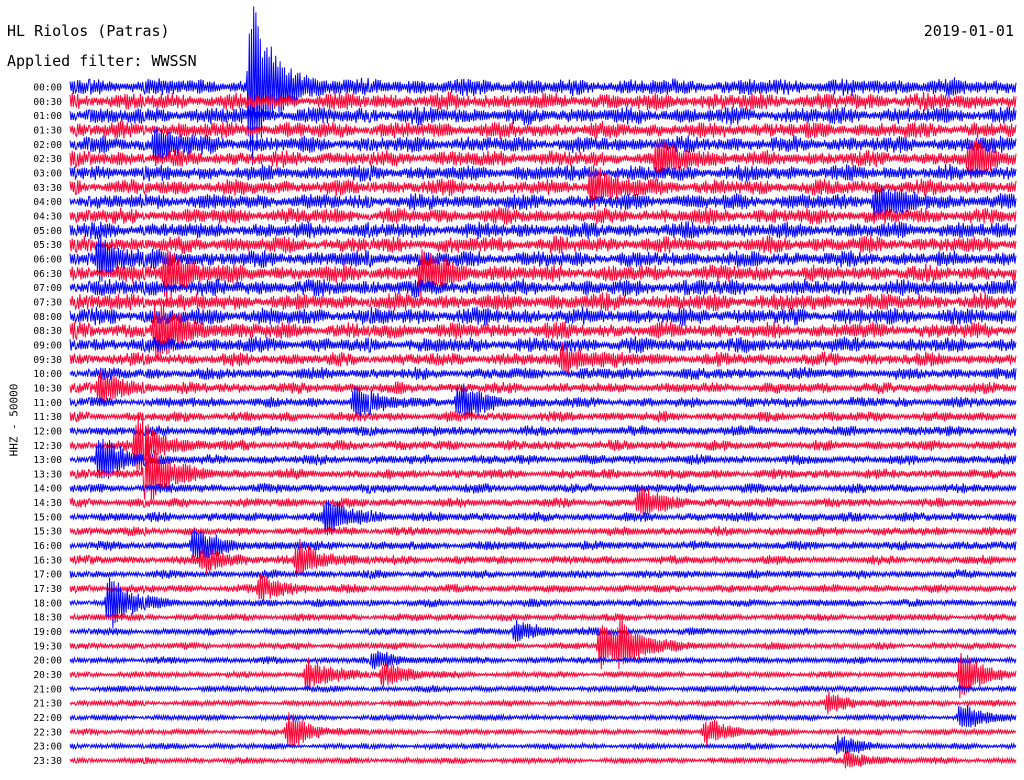 This screenshot has width=1024, height=780. I want to click on time-tick-label: 07:30, so click(47, 302).